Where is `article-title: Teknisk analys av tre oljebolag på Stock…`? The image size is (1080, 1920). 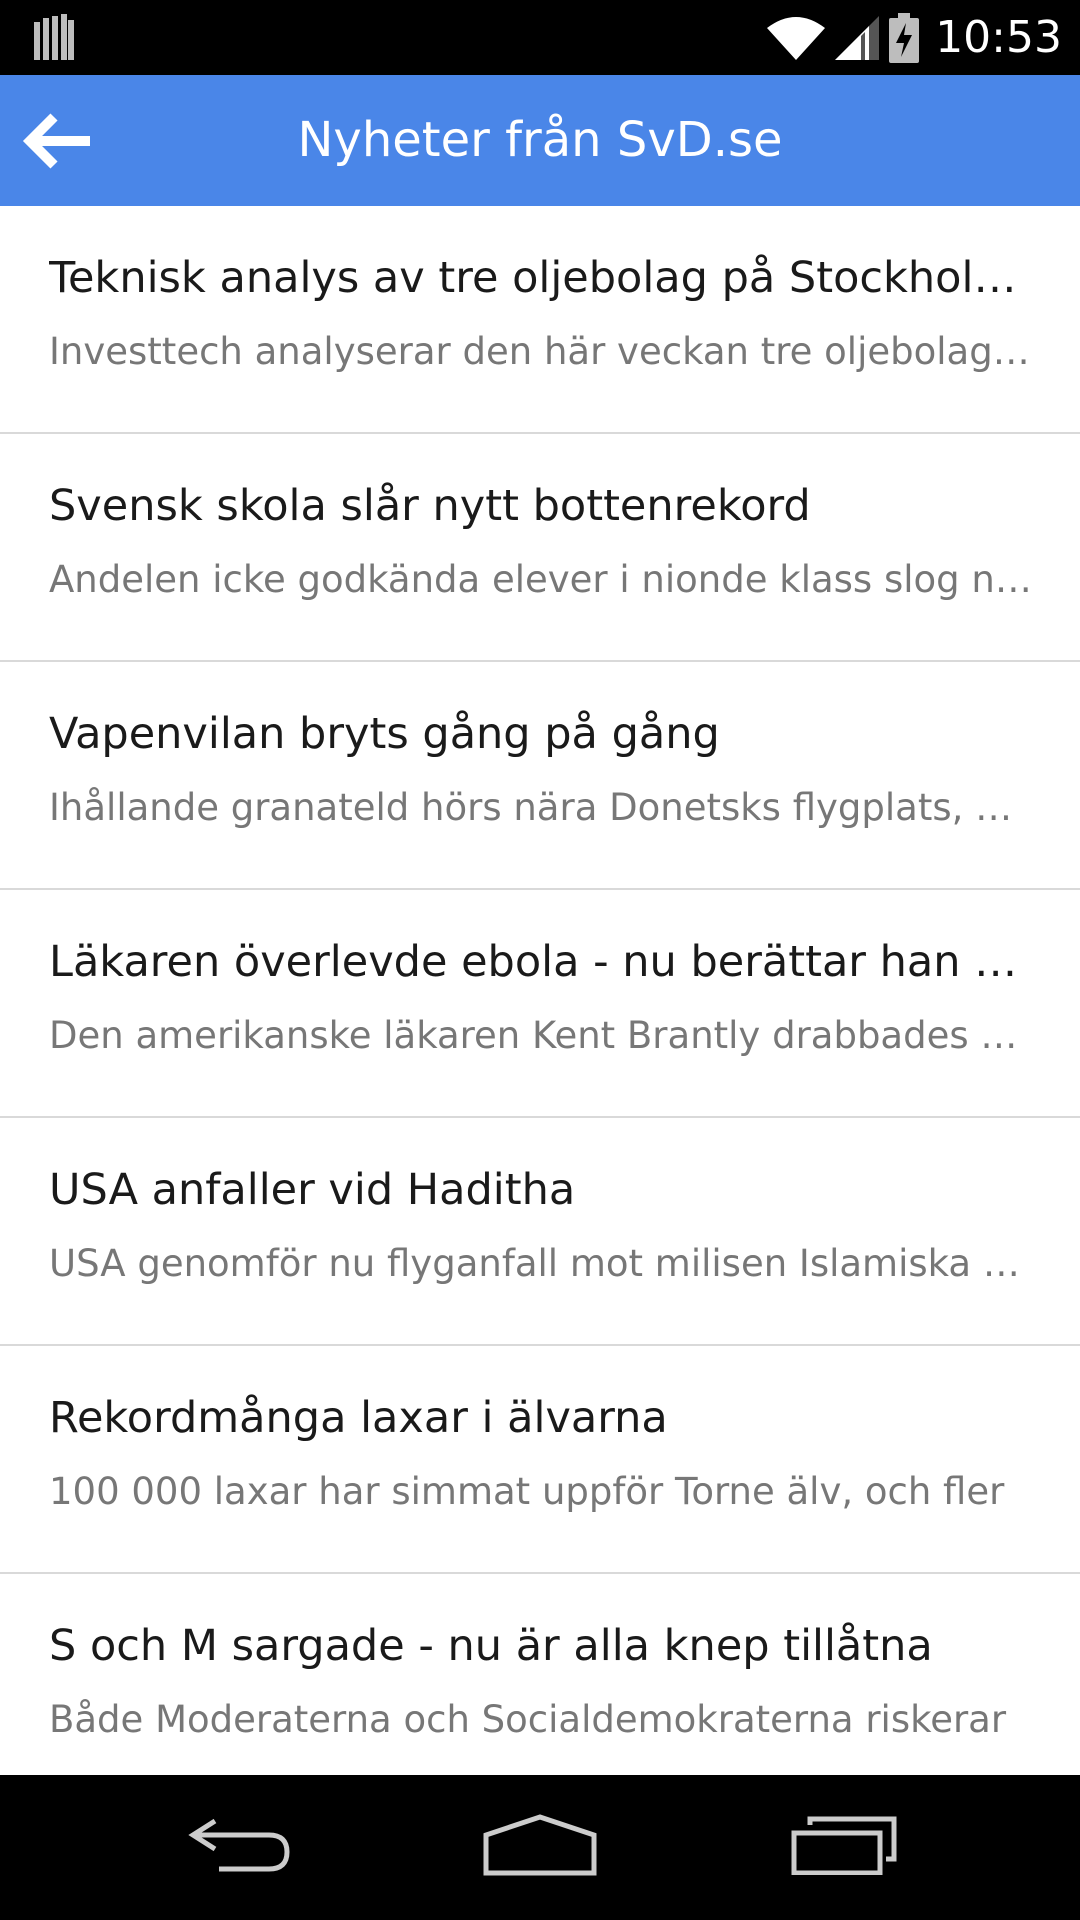 article-title: Teknisk analys av tre oljebolag på Stock… is located at coordinates (541, 278).